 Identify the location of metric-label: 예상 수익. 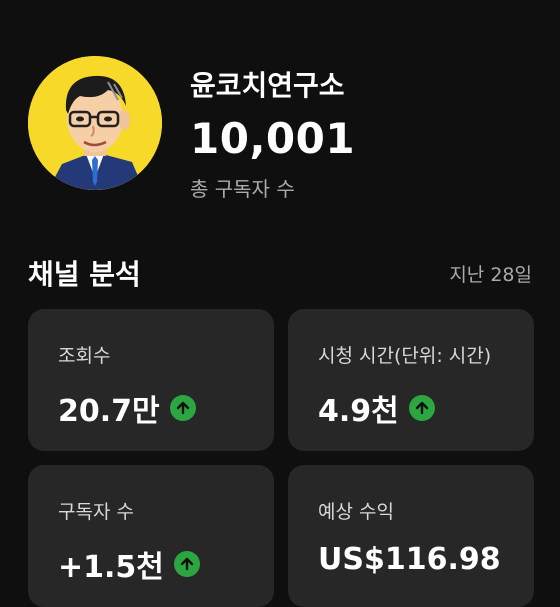
(356, 512).